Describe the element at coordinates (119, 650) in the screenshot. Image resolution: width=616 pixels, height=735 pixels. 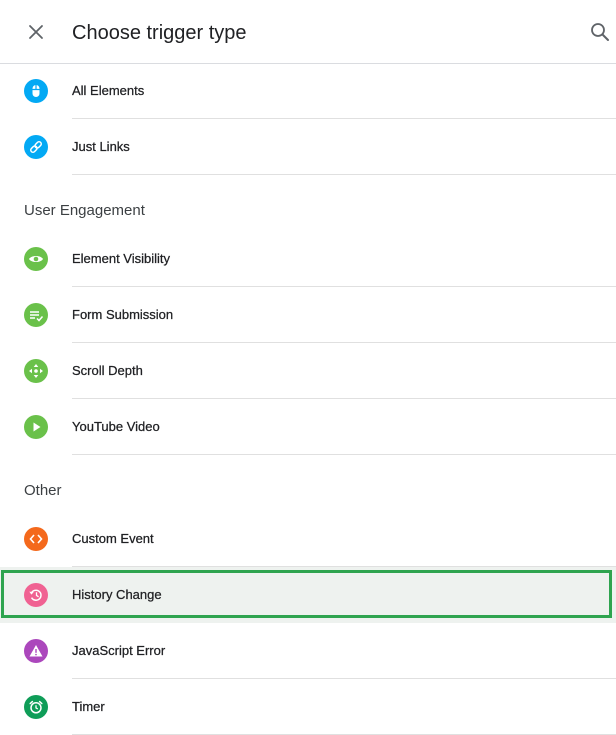
I see `trigger-item-label: JavaScript Error` at that location.